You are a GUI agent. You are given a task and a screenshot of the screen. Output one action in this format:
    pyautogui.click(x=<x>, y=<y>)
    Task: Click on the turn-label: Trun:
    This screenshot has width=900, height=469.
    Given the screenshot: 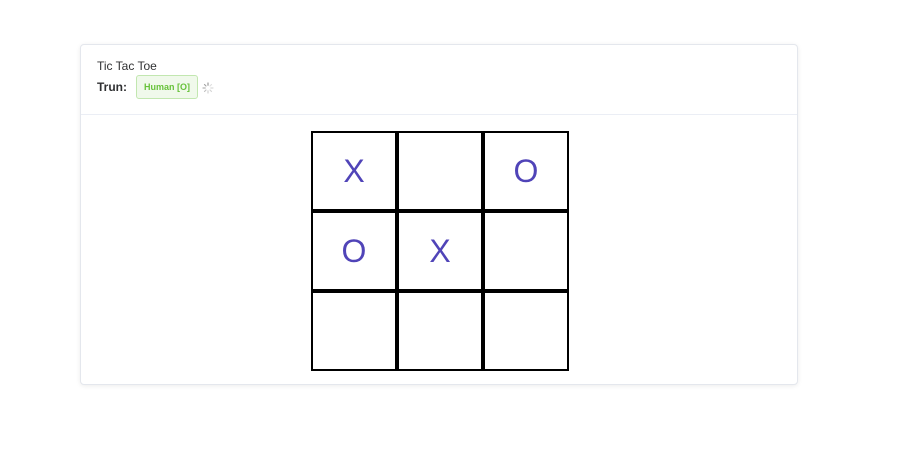 What is the action you would take?
    pyautogui.click(x=112, y=87)
    